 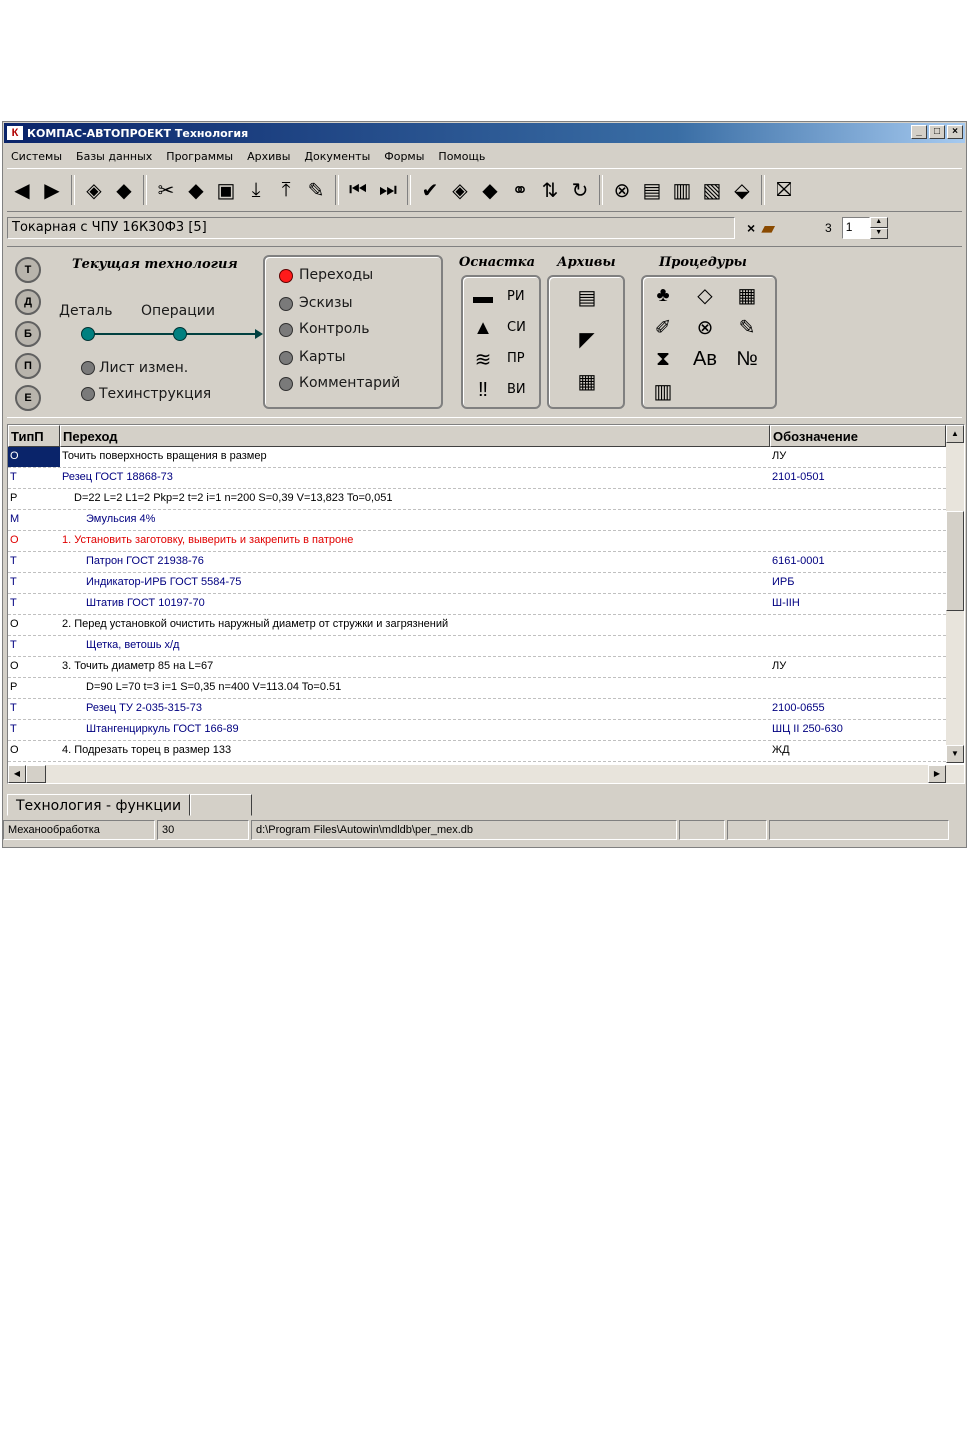 What do you see at coordinates (516, 358) in the screenshot?
I see `osnastka-label: ПР` at bounding box center [516, 358].